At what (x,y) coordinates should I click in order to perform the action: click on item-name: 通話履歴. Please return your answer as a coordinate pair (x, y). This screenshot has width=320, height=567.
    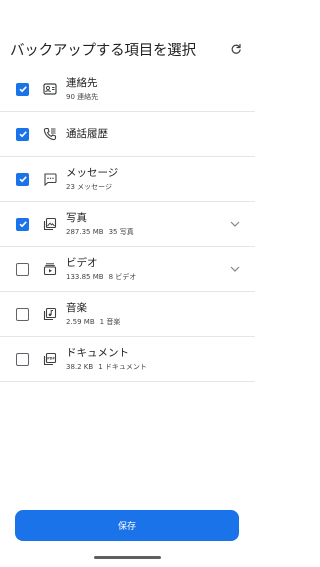
    Looking at the image, I should click on (87, 134).